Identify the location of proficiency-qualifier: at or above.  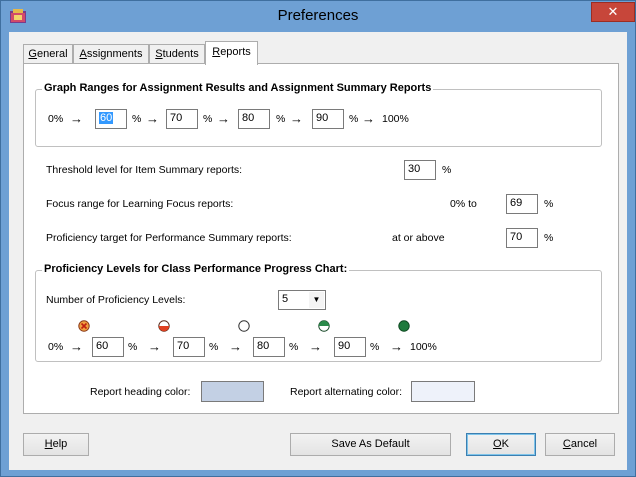
(418, 238).